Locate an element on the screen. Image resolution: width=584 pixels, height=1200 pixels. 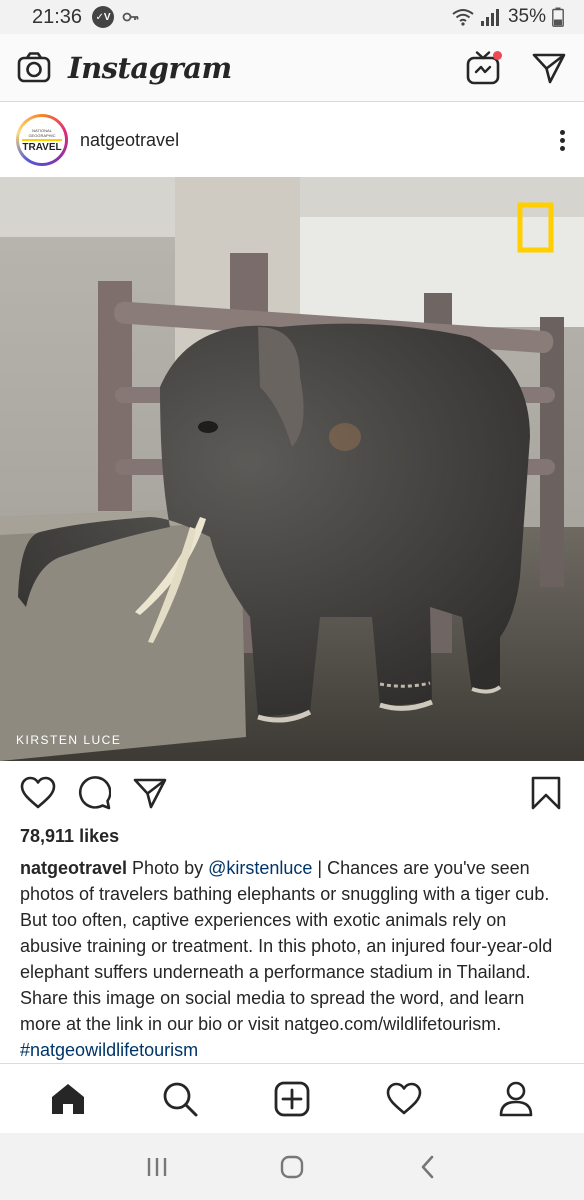
nav-home is located at coordinates (68, 1099).